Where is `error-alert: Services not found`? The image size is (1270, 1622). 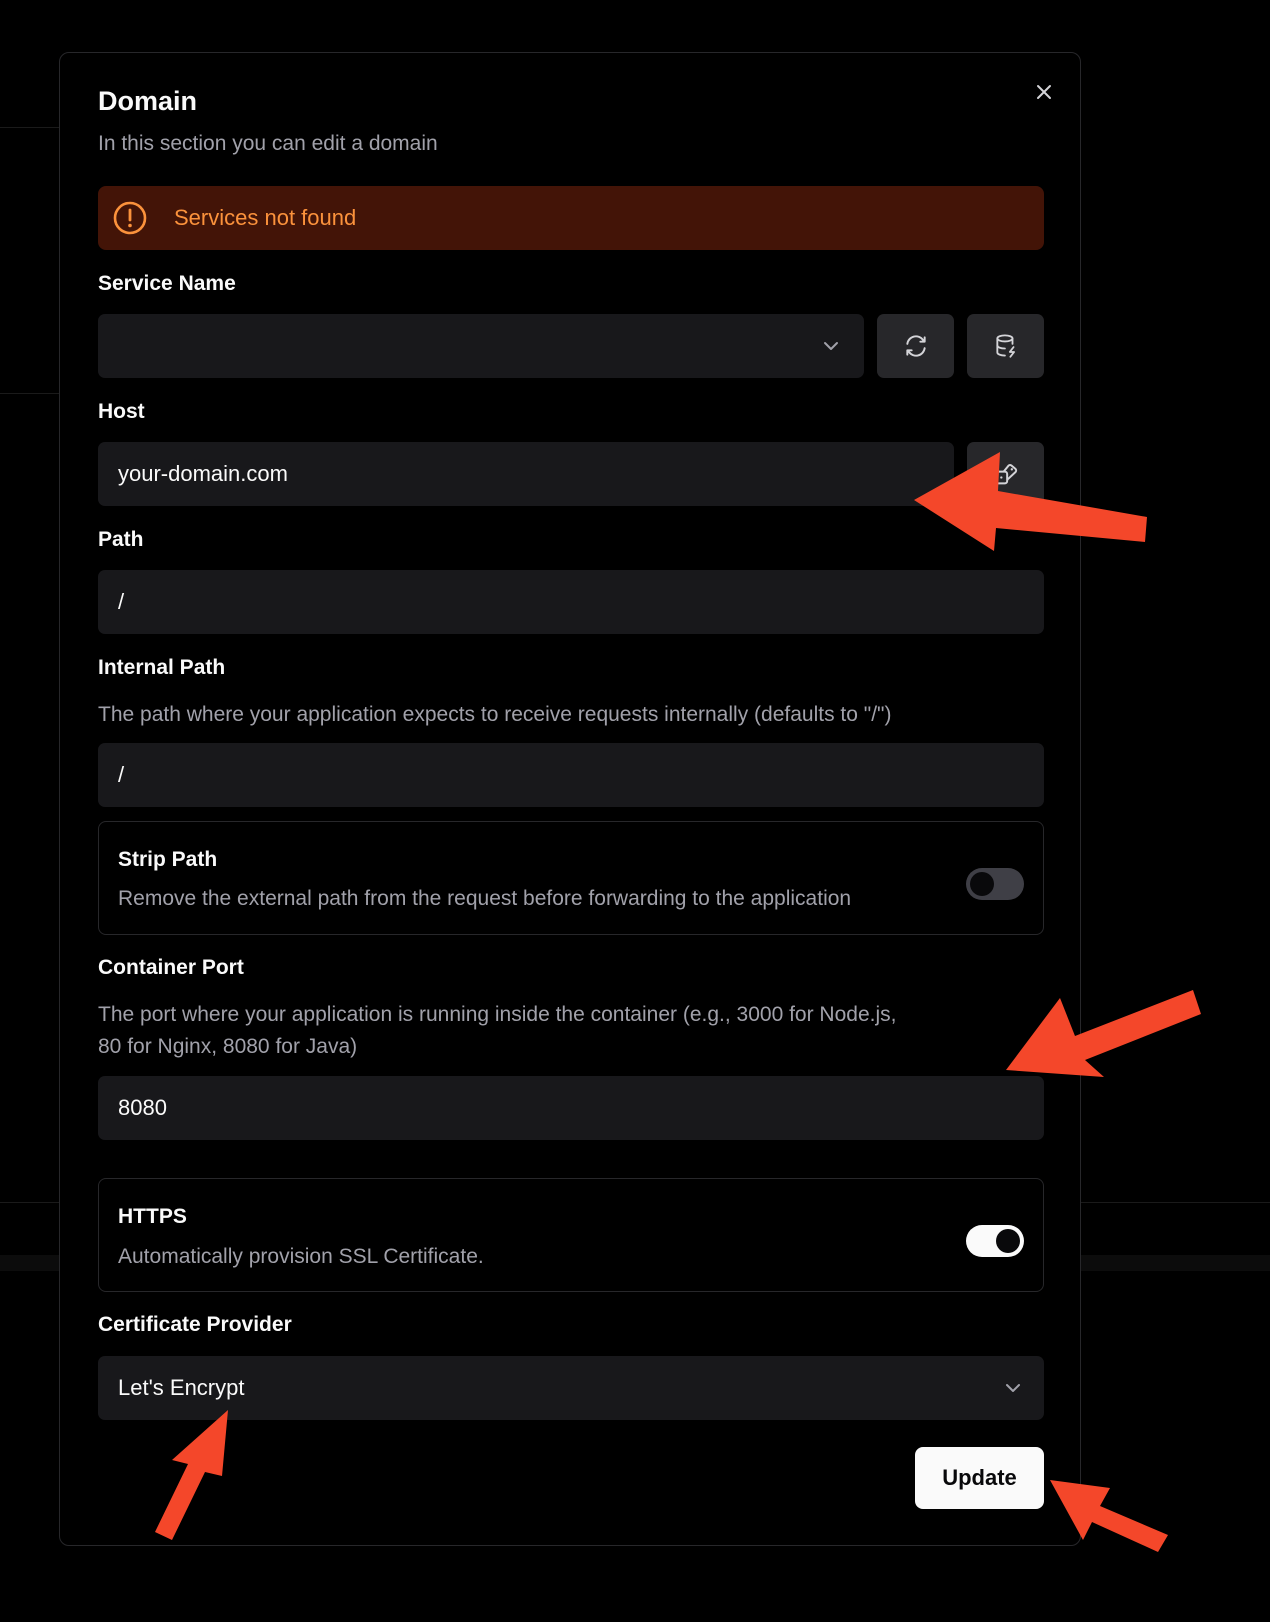 error-alert: Services not found is located at coordinates (571, 218).